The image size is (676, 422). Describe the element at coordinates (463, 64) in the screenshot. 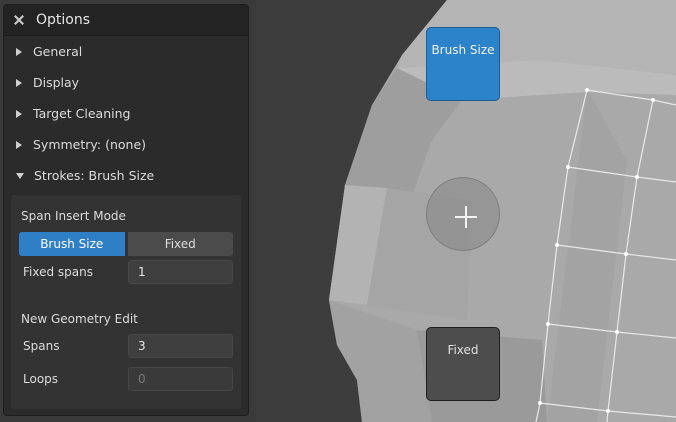

I see `pie-option-brush-size: Brush Size` at that location.